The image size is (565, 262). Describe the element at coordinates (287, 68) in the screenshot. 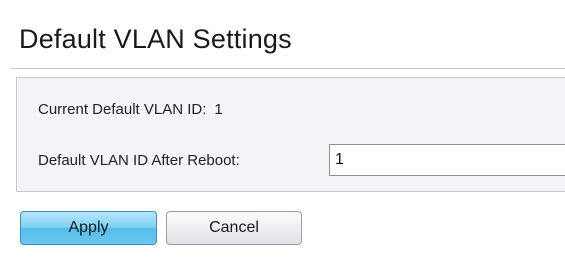

I see `title-divider` at that location.